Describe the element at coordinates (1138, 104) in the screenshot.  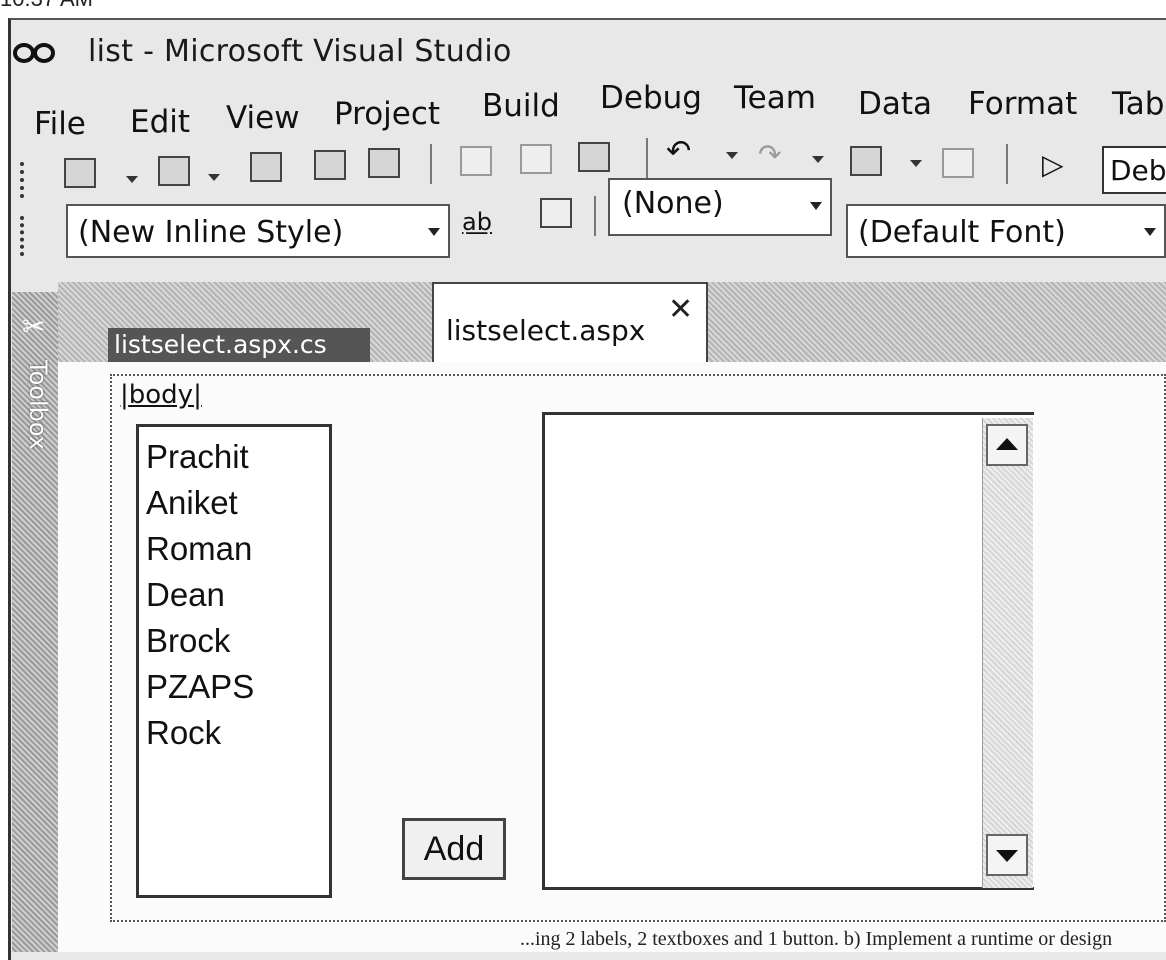
I see `menu-table: Tab` at that location.